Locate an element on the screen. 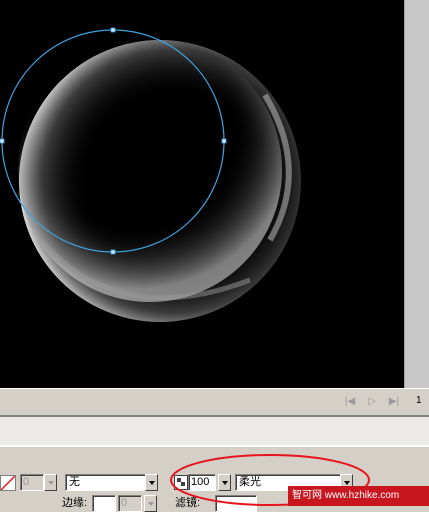 Image resolution: width=429 pixels, height=512 pixels. ease-dropdown-button is located at coordinates (151, 482).